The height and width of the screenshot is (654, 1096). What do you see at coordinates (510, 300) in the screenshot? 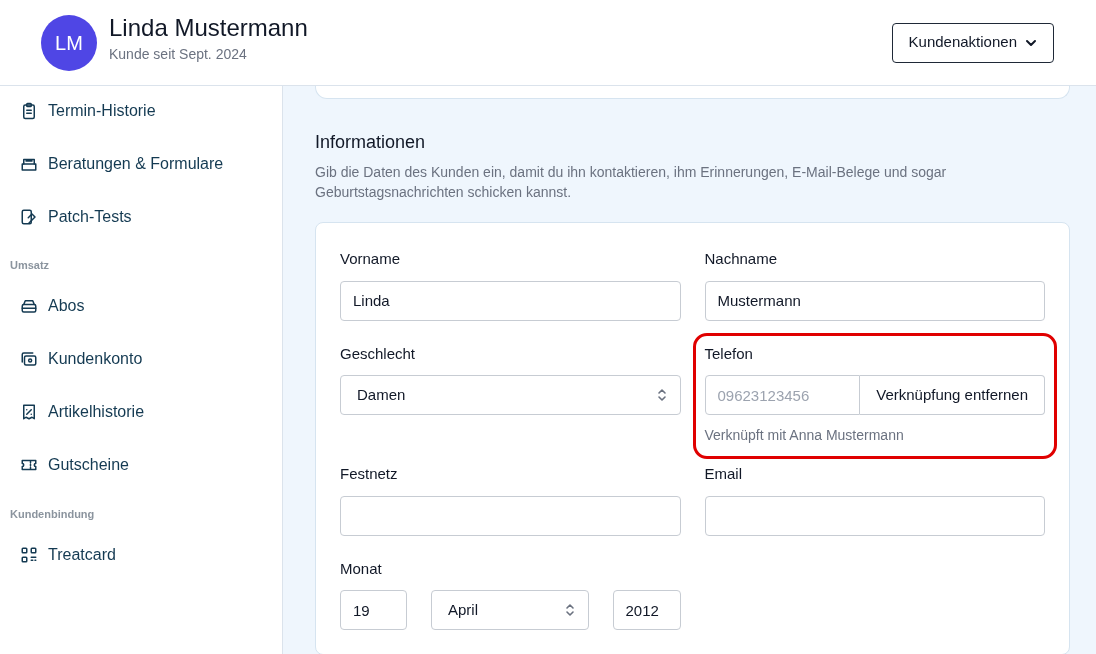
I see `text-field: Linda` at bounding box center [510, 300].